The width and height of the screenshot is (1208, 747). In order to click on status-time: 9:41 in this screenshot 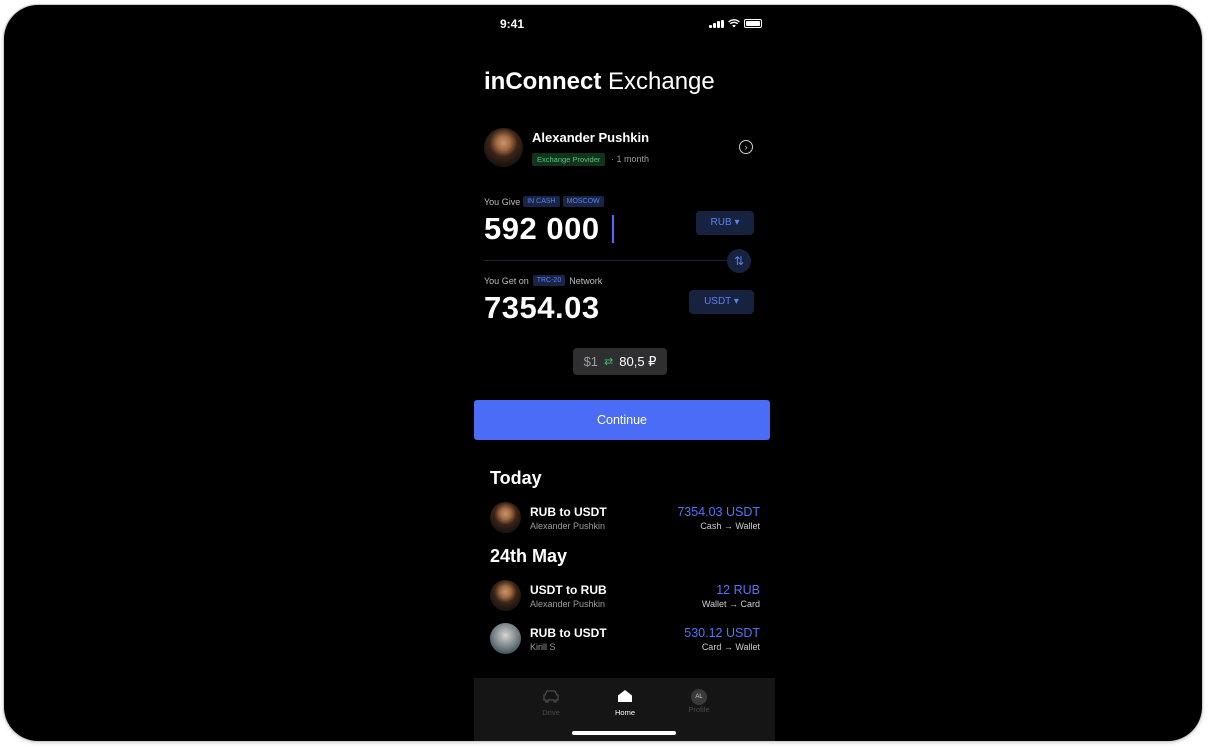, I will do `click(512, 24)`.